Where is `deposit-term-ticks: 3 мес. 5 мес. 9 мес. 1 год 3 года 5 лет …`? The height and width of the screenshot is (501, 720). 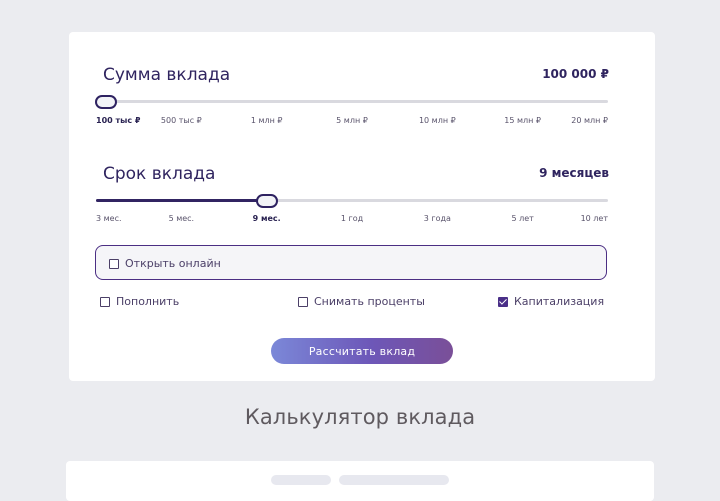
deposit-term-ticks: 3 мес. 5 мес. 9 мес. 1 год 3 года 5 лет … is located at coordinates (352, 221).